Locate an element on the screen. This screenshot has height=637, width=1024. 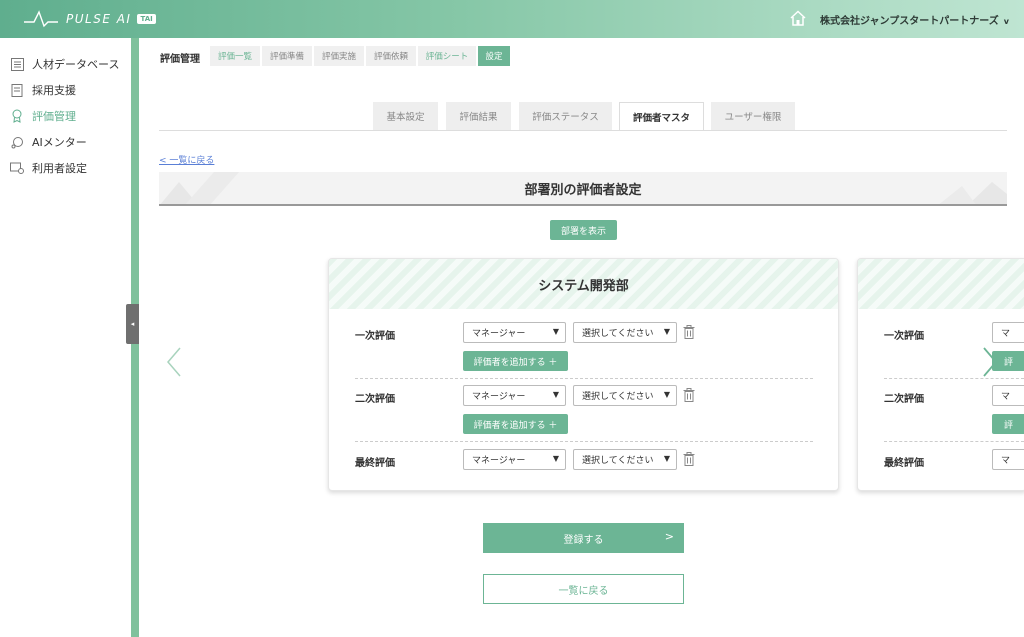
tab-divider is located at coordinates (583, 130).